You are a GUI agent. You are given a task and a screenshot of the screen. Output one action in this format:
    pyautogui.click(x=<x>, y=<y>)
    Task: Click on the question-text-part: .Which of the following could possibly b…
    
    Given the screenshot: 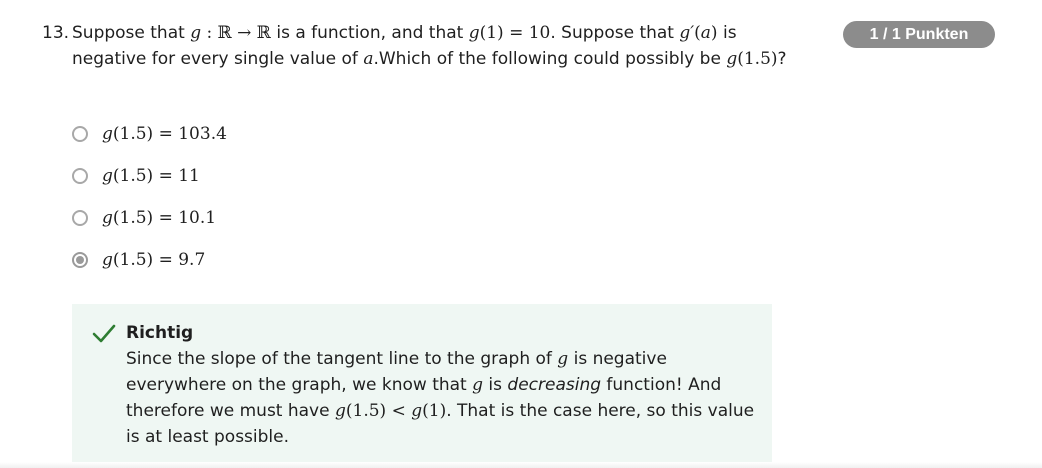 What is the action you would take?
    pyautogui.click(x=550, y=59)
    